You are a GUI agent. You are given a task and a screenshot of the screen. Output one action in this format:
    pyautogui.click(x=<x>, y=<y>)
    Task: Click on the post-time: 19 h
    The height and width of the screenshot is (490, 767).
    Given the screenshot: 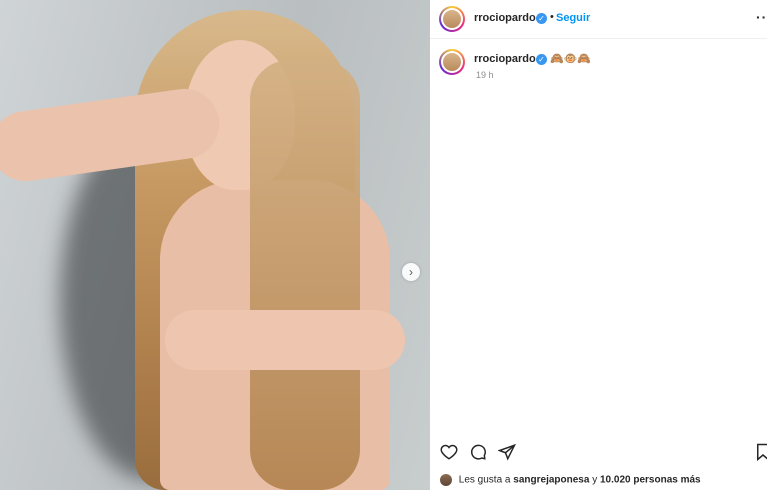 What is the action you would take?
    pyautogui.click(x=485, y=75)
    